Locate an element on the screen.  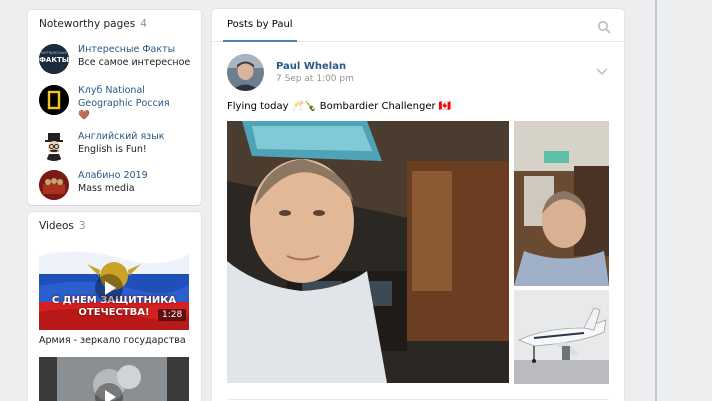
svg-text: ФАКТЫ is located at coordinates (54, 60).